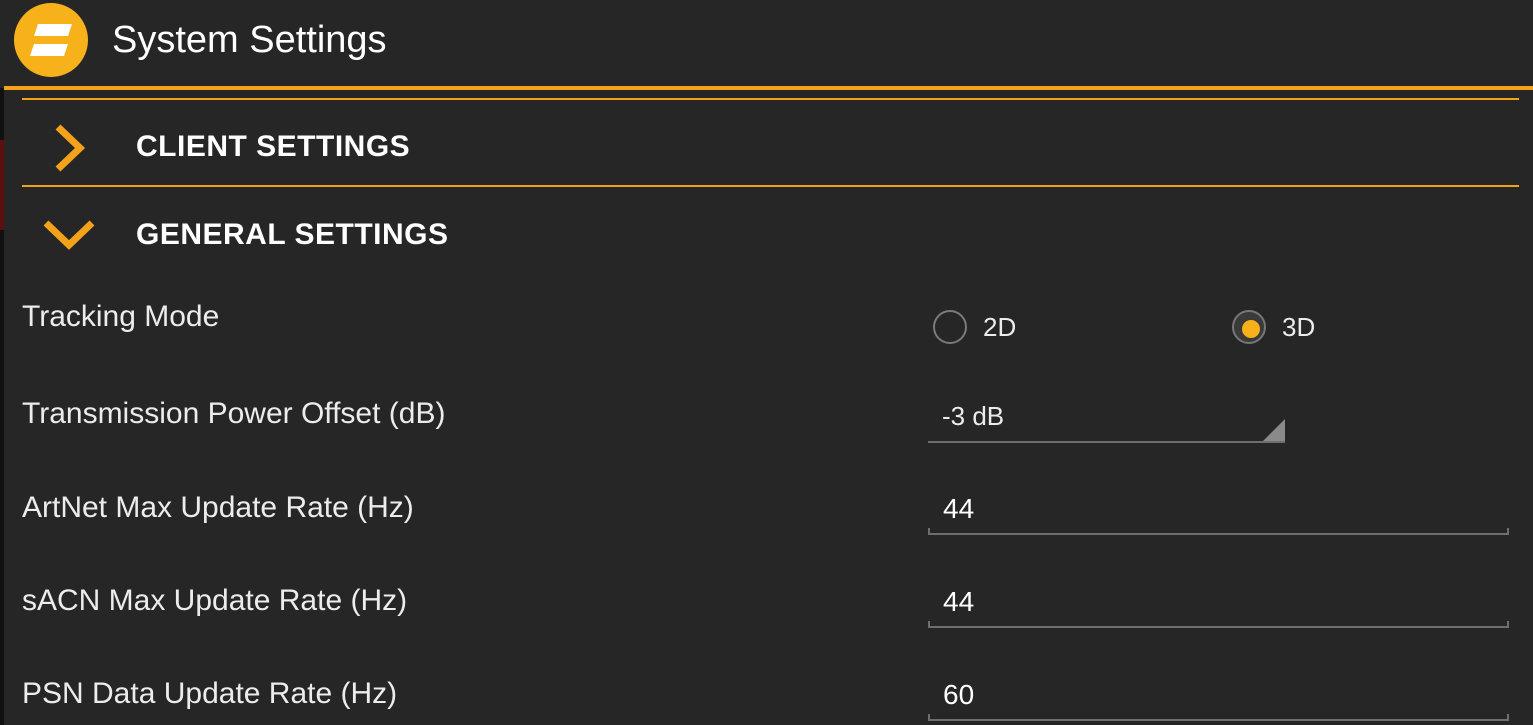 The height and width of the screenshot is (725, 1533). What do you see at coordinates (770, 235) in the screenshot?
I see `section-general-settings: GENERAL SETTINGS` at bounding box center [770, 235].